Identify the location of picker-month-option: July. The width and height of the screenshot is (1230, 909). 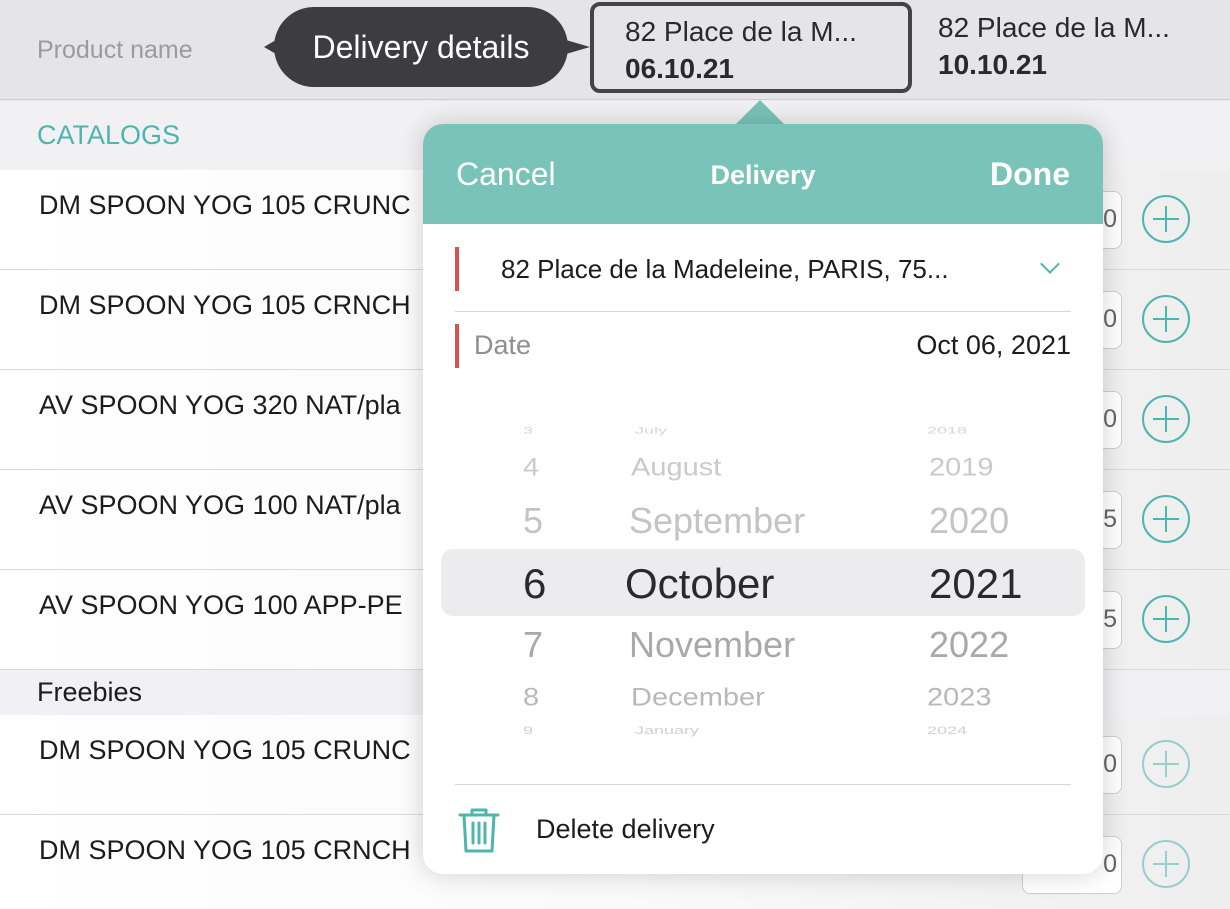
(651, 430).